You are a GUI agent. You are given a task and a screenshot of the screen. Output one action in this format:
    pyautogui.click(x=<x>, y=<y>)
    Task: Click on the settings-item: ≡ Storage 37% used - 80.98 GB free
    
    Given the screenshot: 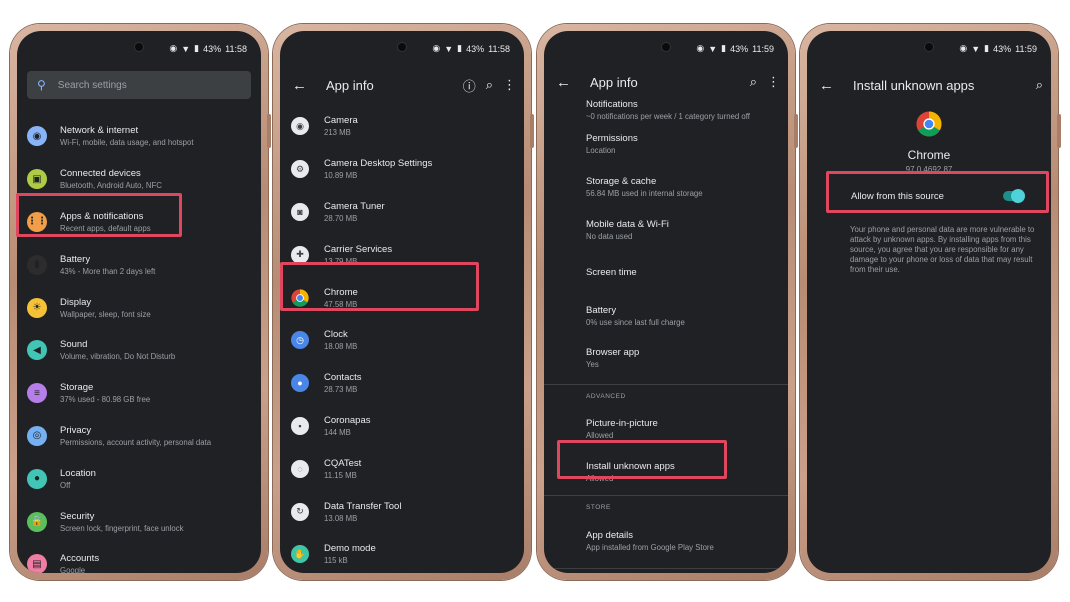 What is the action you would take?
    pyautogui.click(x=139, y=393)
    